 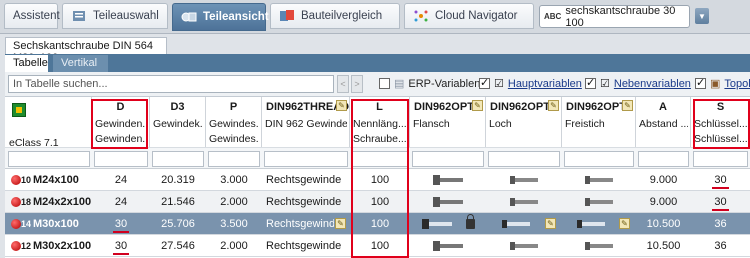 What do you see at coordinates (470, 222) in the screenshot?
I see `lock-icon` at bounding box center [470, 222].